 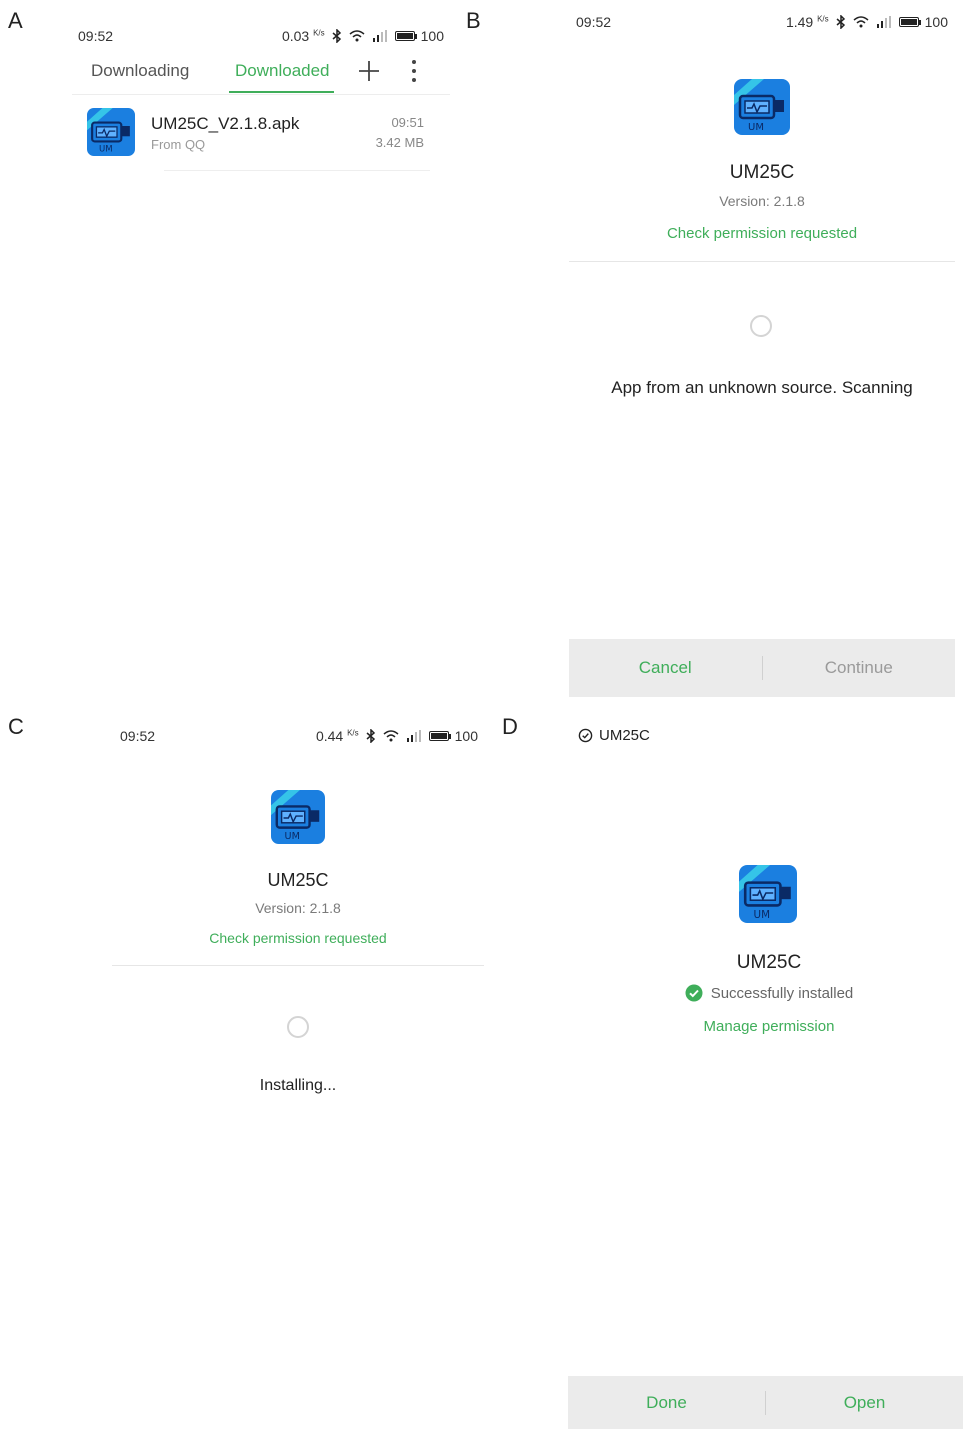 I want to click on file-source: From QQ, so click(x=178, y=144).